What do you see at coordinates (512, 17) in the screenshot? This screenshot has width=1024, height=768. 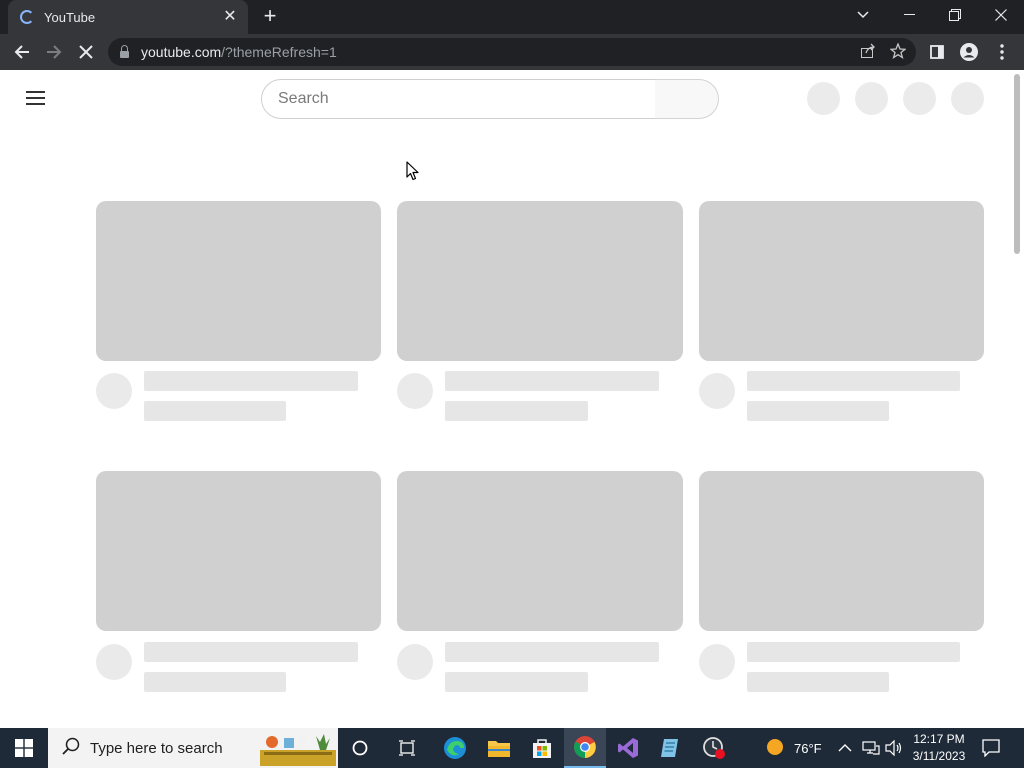 I see `browser-tabstrip: YouTube ✕ +` at bounding box center [512, 17].